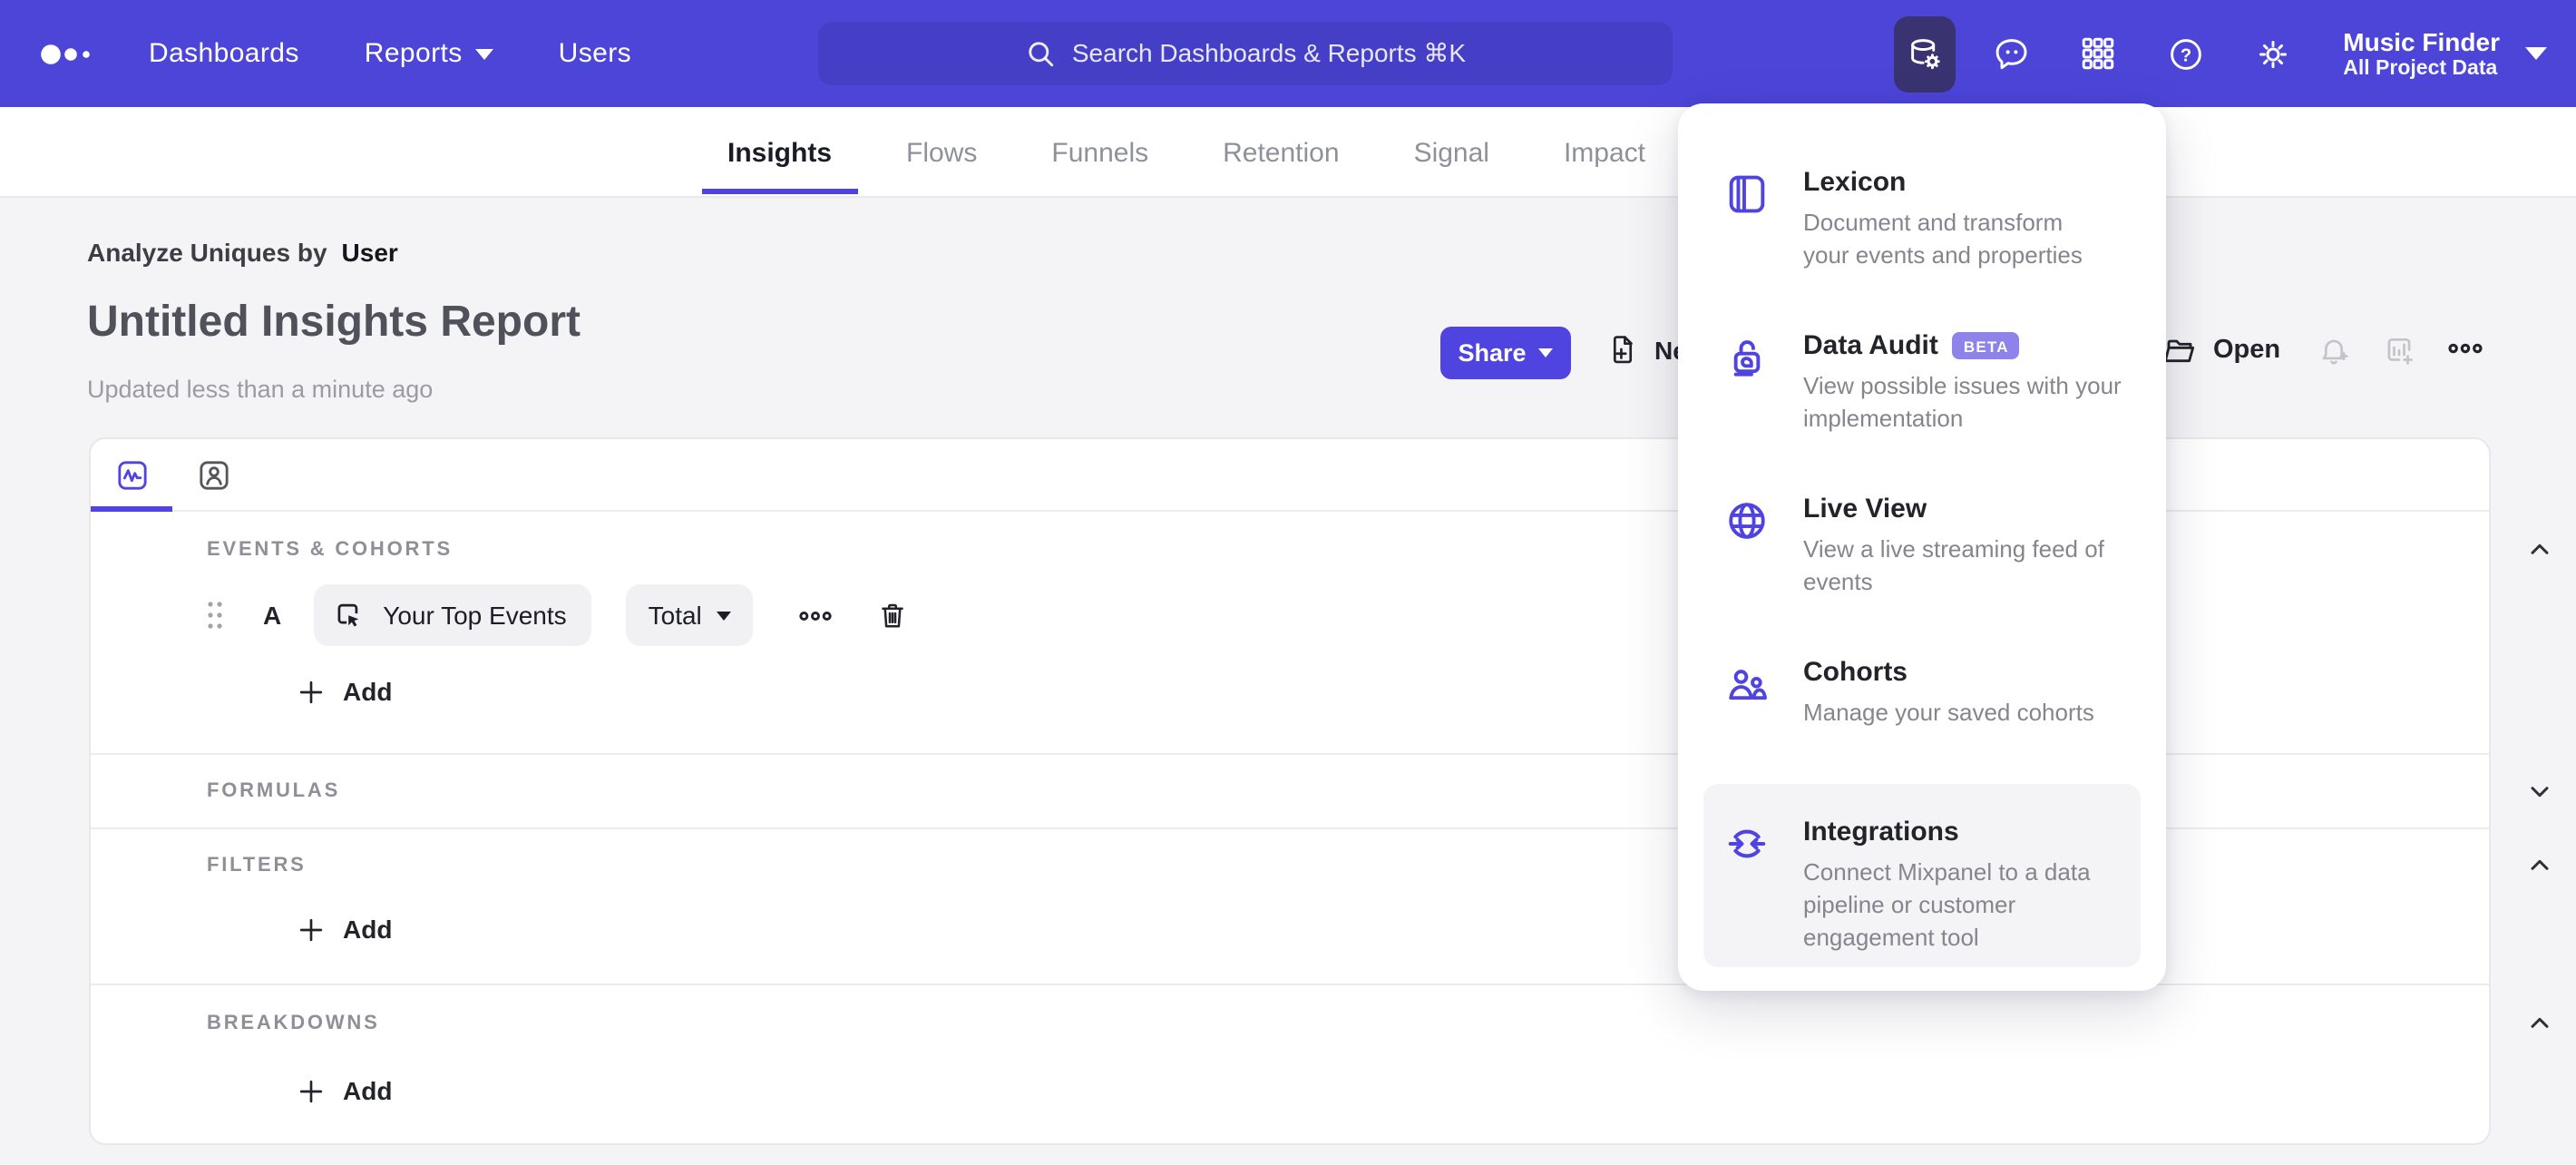 This screenshot has height=1165, width=2576. What do you see at coordinates (1604, 152) in the screenshot?
I see `tab-impact: Impact` at bounding box center [1604, 152].